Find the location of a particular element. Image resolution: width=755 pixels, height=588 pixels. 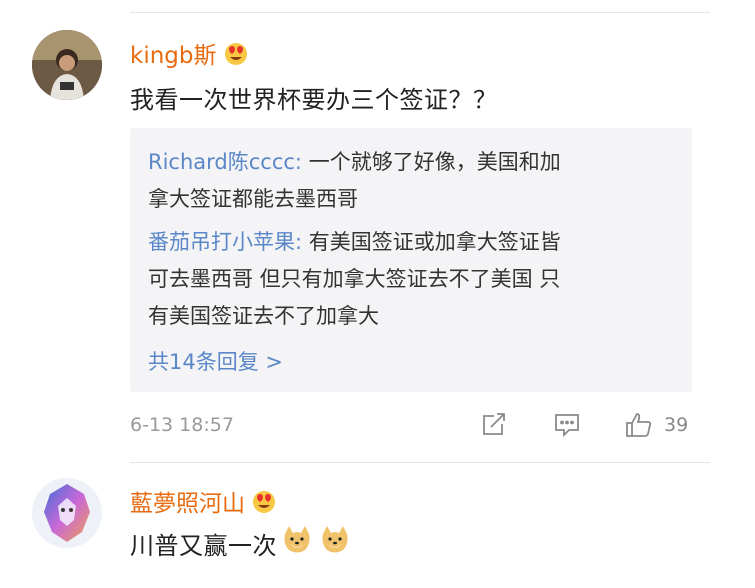

comment-button is located at coordinates (567, 426).